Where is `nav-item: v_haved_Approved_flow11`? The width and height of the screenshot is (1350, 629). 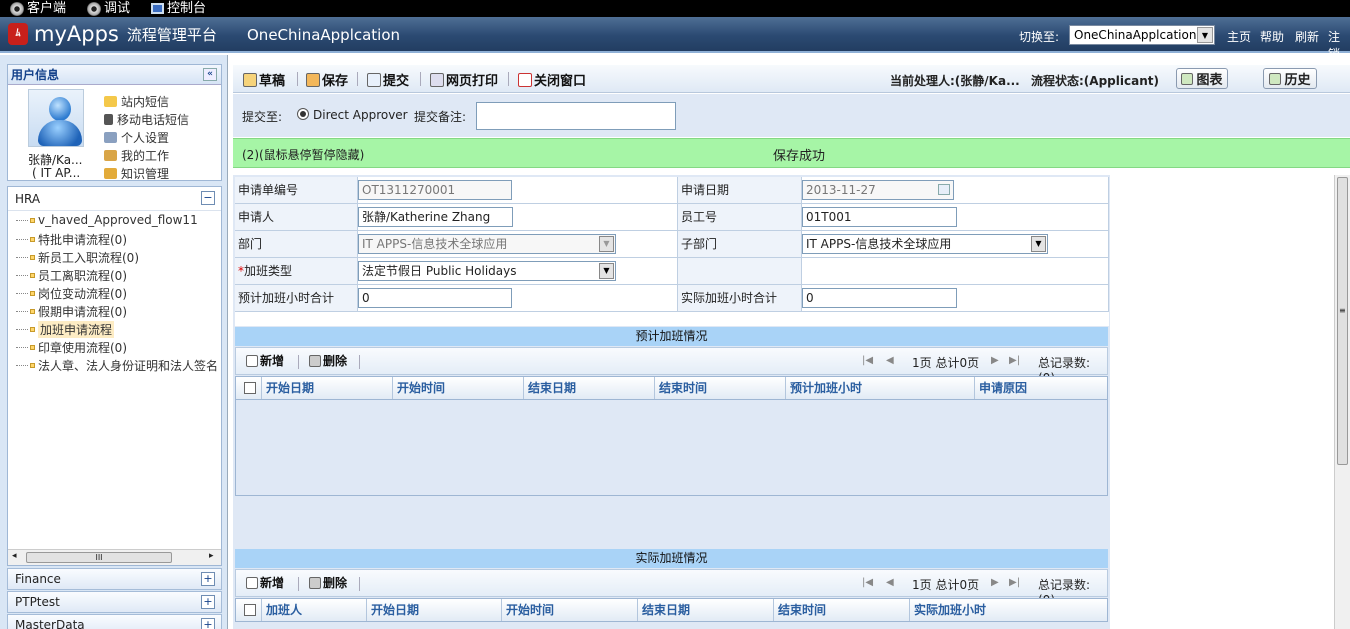 nav-item: v_haved_Approved_flow11 is located at coordinates (107, 220).